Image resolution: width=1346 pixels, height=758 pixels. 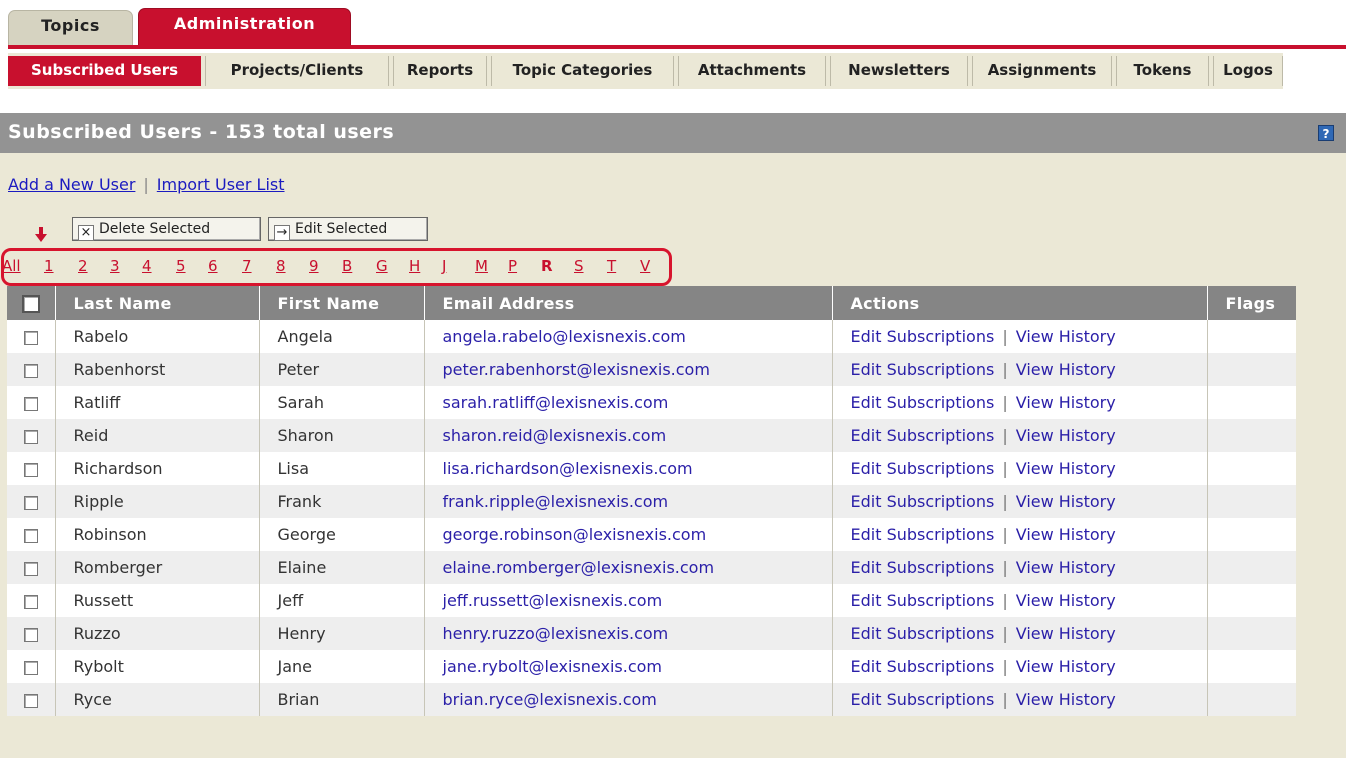 I want to click on last-name-cell: Rabenhorst, so click(x=156, y=369).